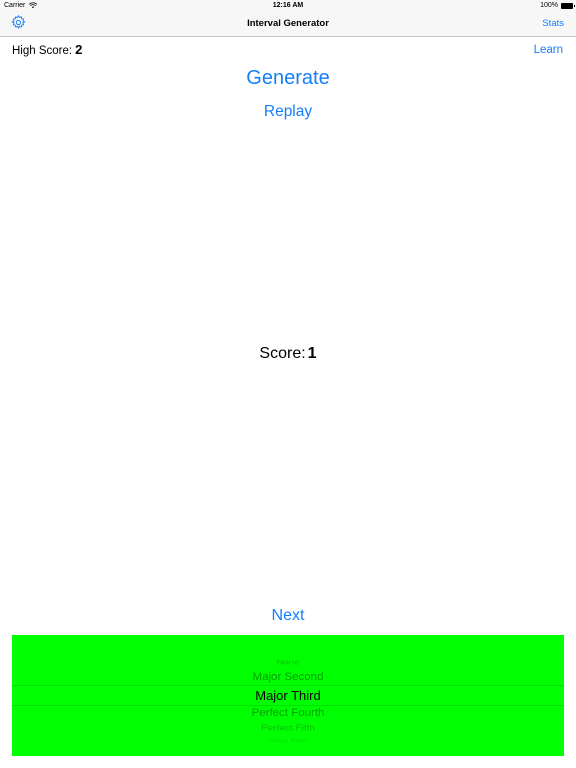 The image size is (576, 768). Describe the element at coordinates (288, 676) in the screenshot. I see `picker-item-major-second: Major Second` at that location.